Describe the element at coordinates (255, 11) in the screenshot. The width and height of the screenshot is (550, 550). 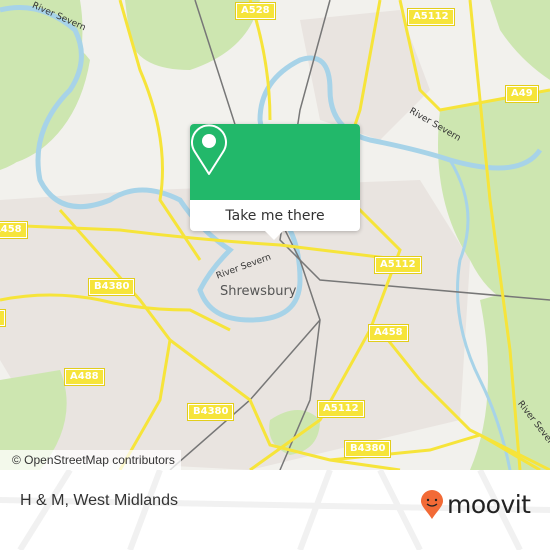
I see `road-label-a528: A528` at that location.